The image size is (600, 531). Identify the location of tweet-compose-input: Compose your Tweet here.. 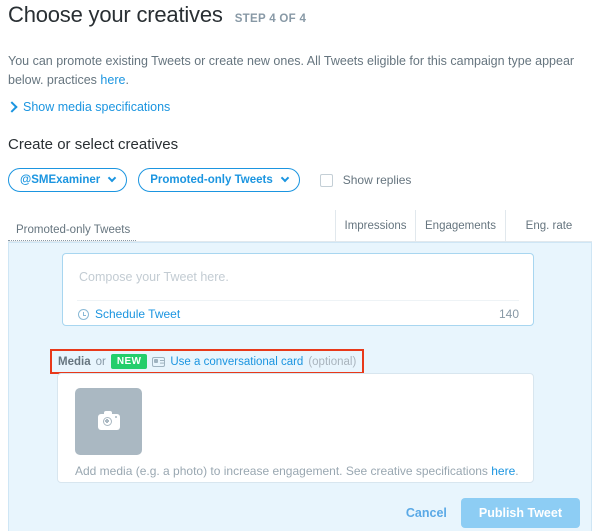
(154, 277).